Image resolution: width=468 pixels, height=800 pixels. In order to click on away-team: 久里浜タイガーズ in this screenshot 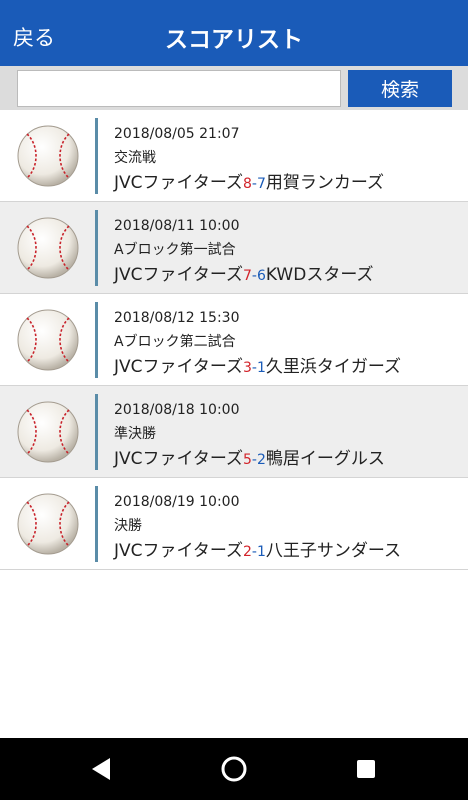, I will do `click(333, 367)`.